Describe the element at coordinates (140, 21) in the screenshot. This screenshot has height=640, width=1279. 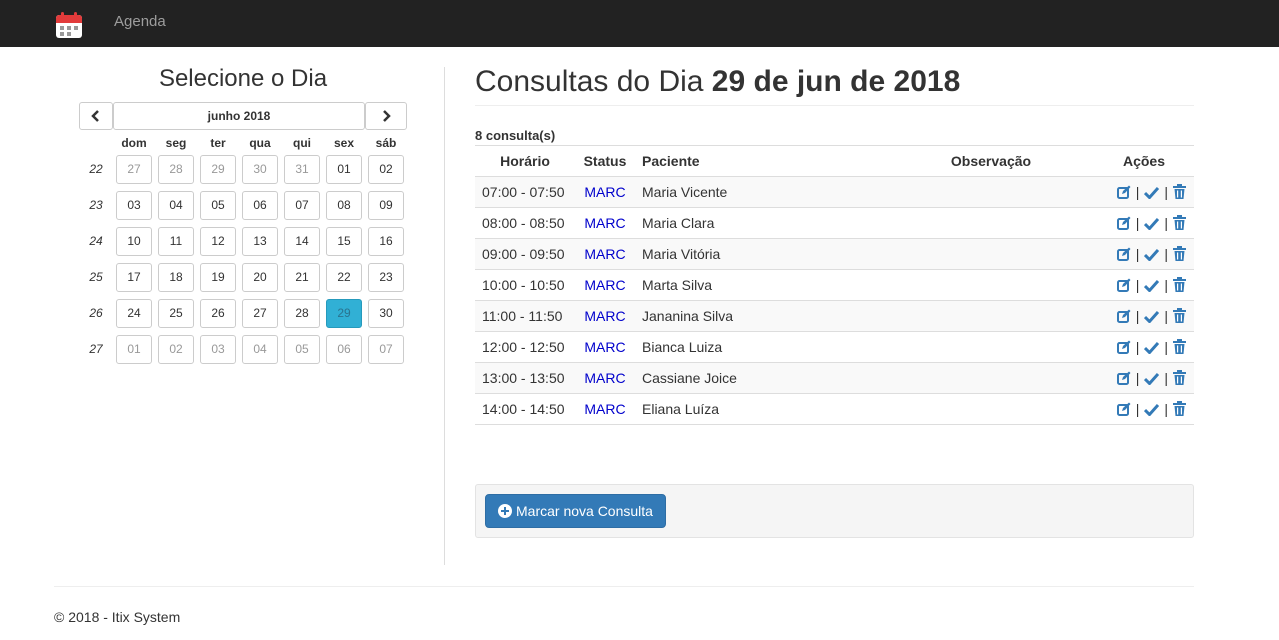
I see `nav-brand-agenda: Agenda` at that location.